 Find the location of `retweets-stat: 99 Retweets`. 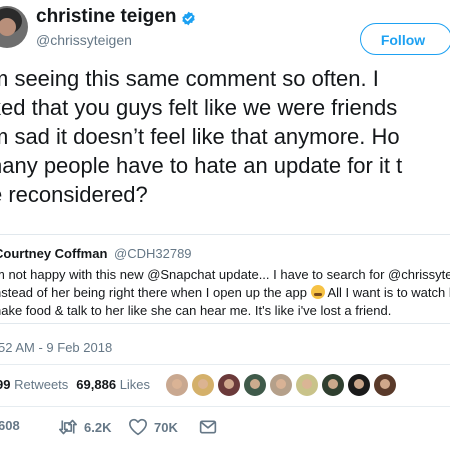

retweets-stat: 99 Retweets is located at coordinates (34, 384).